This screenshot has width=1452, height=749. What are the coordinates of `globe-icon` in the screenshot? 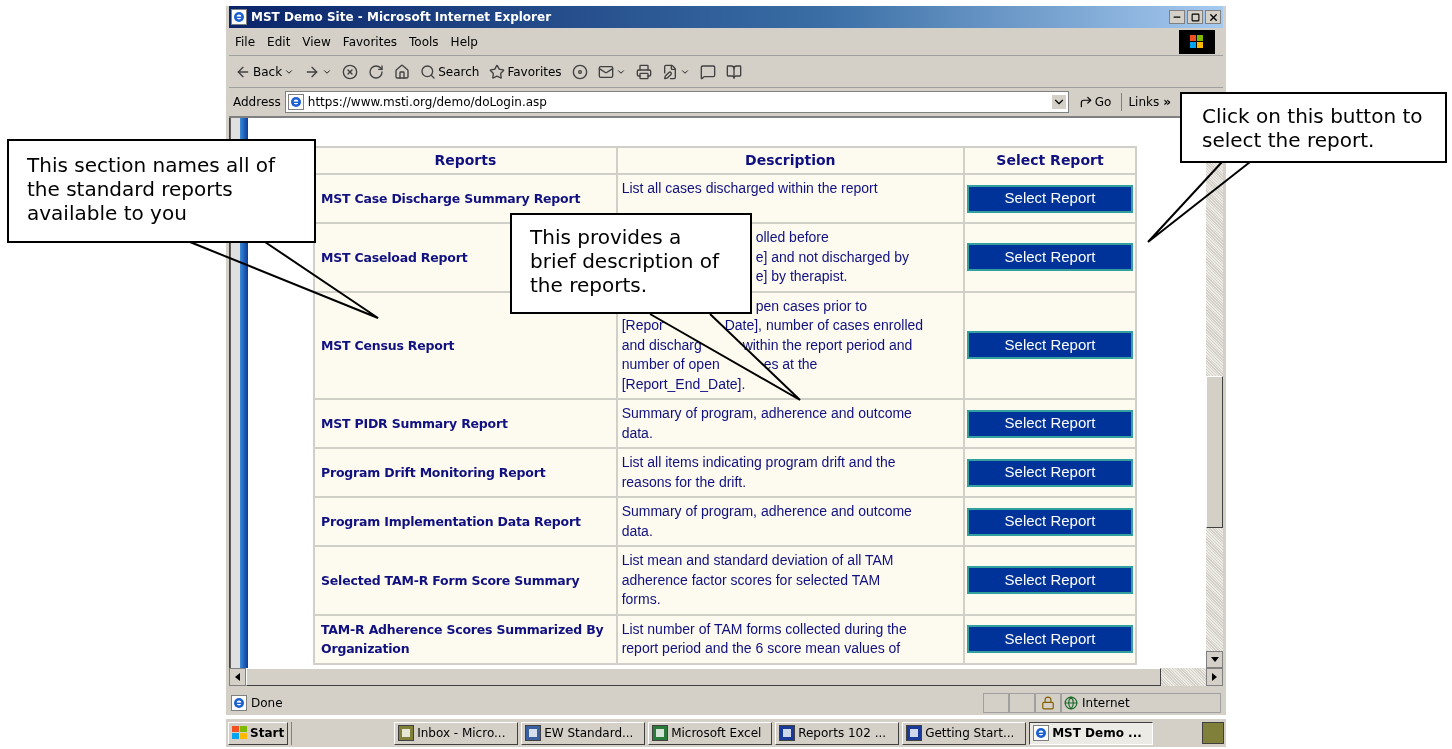 It's located at (1071, 703).